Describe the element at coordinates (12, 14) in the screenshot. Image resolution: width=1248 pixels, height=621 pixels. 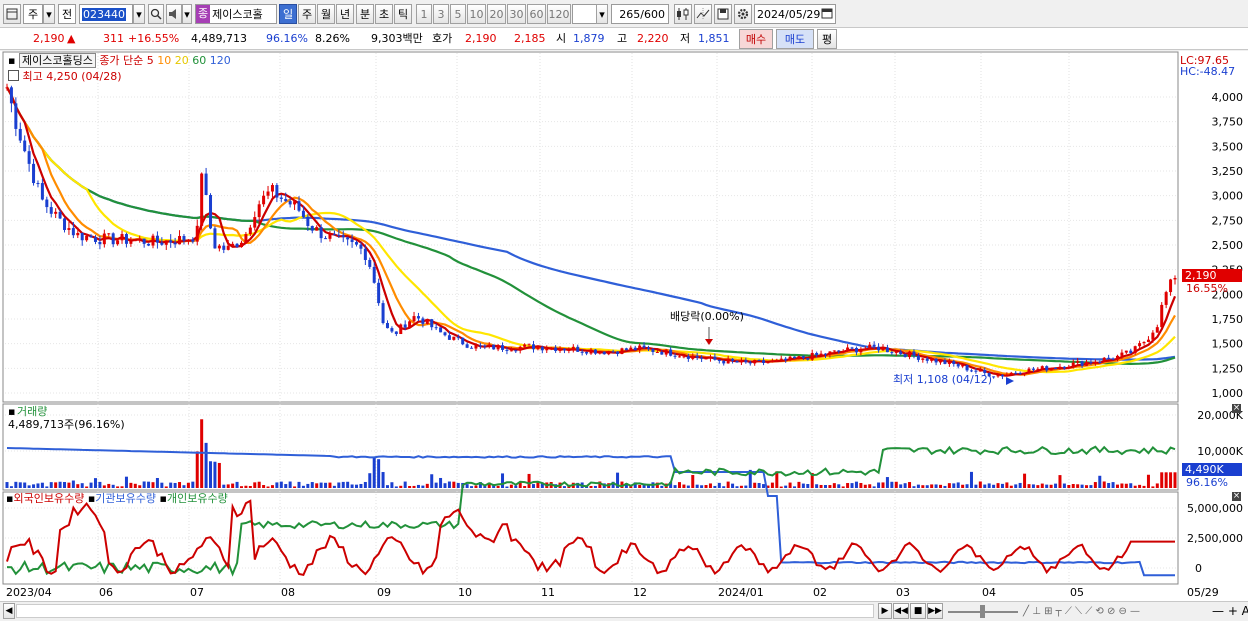
I see `menu-icon` at that location.